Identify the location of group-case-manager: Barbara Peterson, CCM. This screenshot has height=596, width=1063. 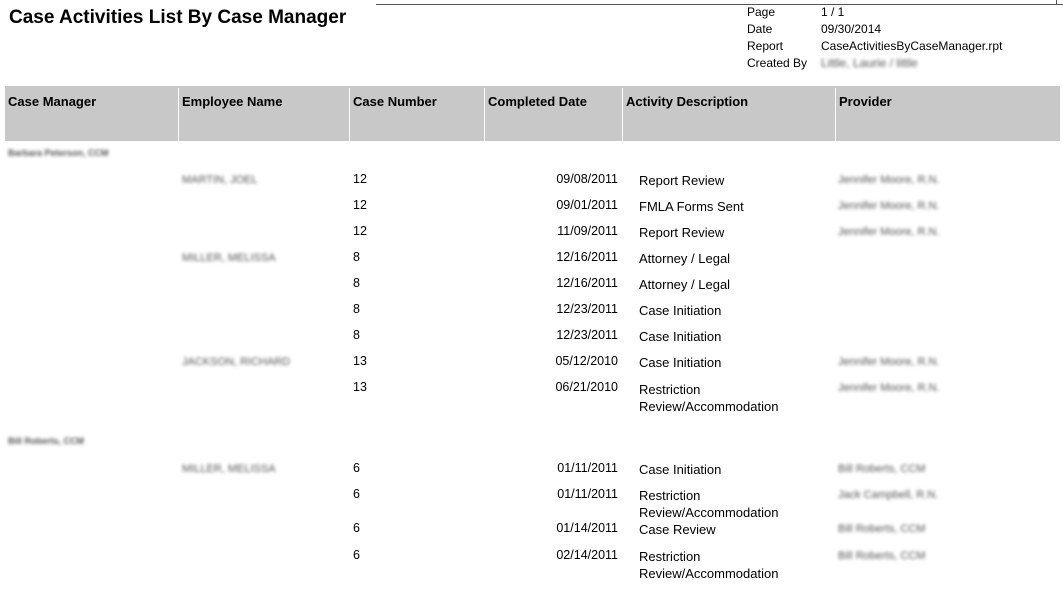
(58, 153).